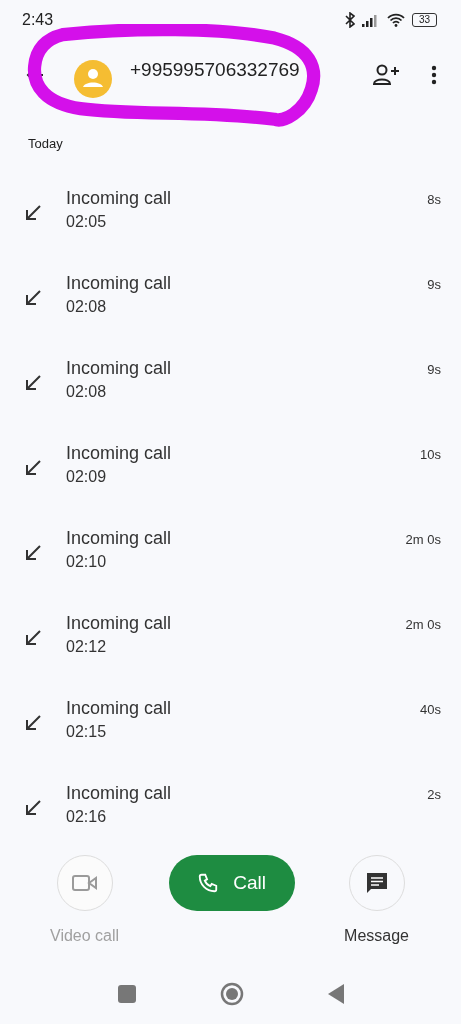  What do you see at coordinates (395, 20) in the screenshot?
I see `wifi-icon` at bounding box center [395, 20].